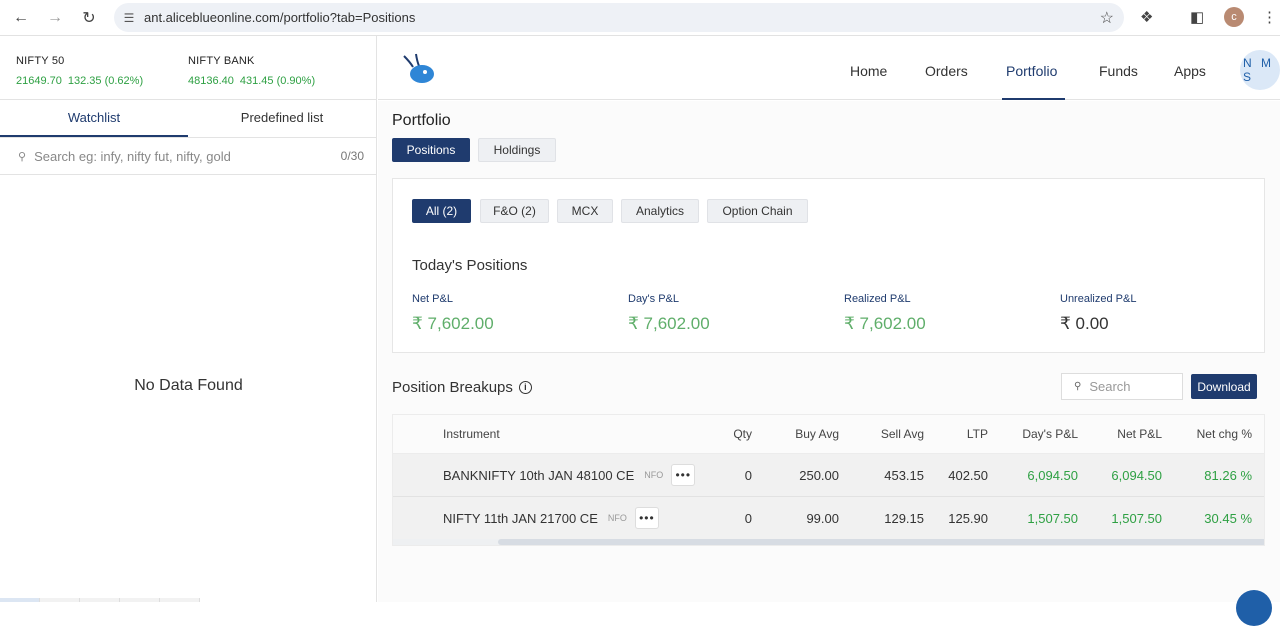  Describe the element at coordinates (1033, 99) in the screenshot. I see `active-nav-indicator` at that location.